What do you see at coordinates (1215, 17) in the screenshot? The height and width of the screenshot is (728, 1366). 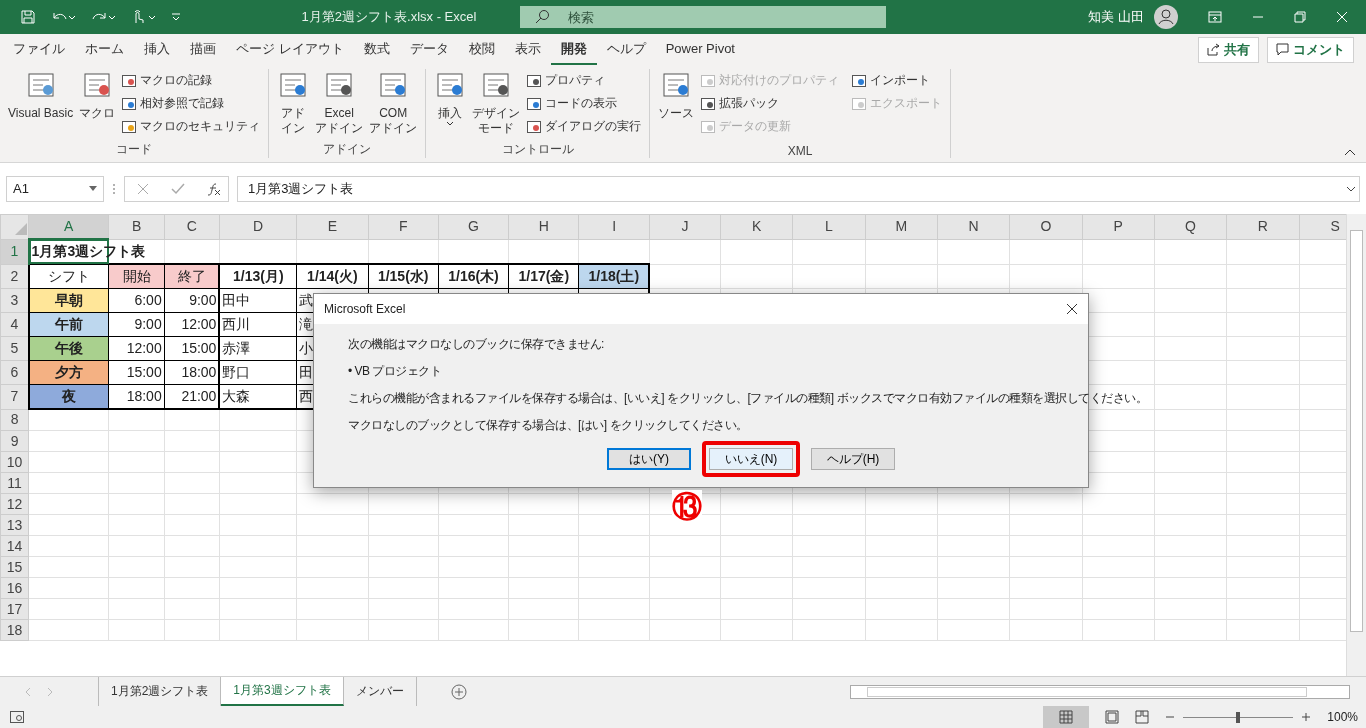 I see `ribbon-display-icon` at bounding box center [1215, 17].